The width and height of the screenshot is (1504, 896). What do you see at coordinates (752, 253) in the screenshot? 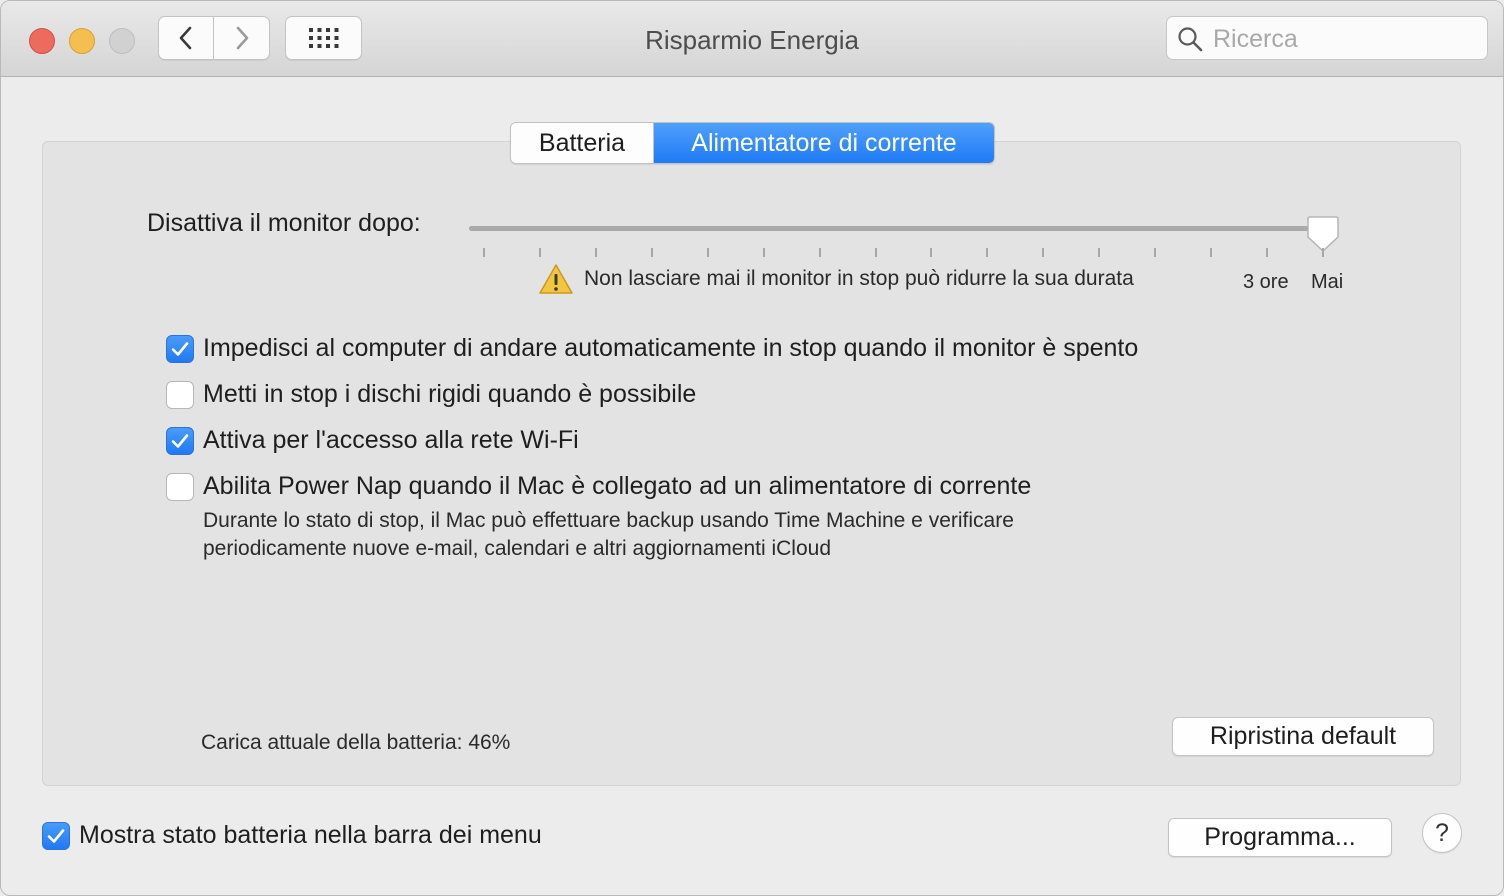
I see `slider-ticks` at bounding box center [752, 253].